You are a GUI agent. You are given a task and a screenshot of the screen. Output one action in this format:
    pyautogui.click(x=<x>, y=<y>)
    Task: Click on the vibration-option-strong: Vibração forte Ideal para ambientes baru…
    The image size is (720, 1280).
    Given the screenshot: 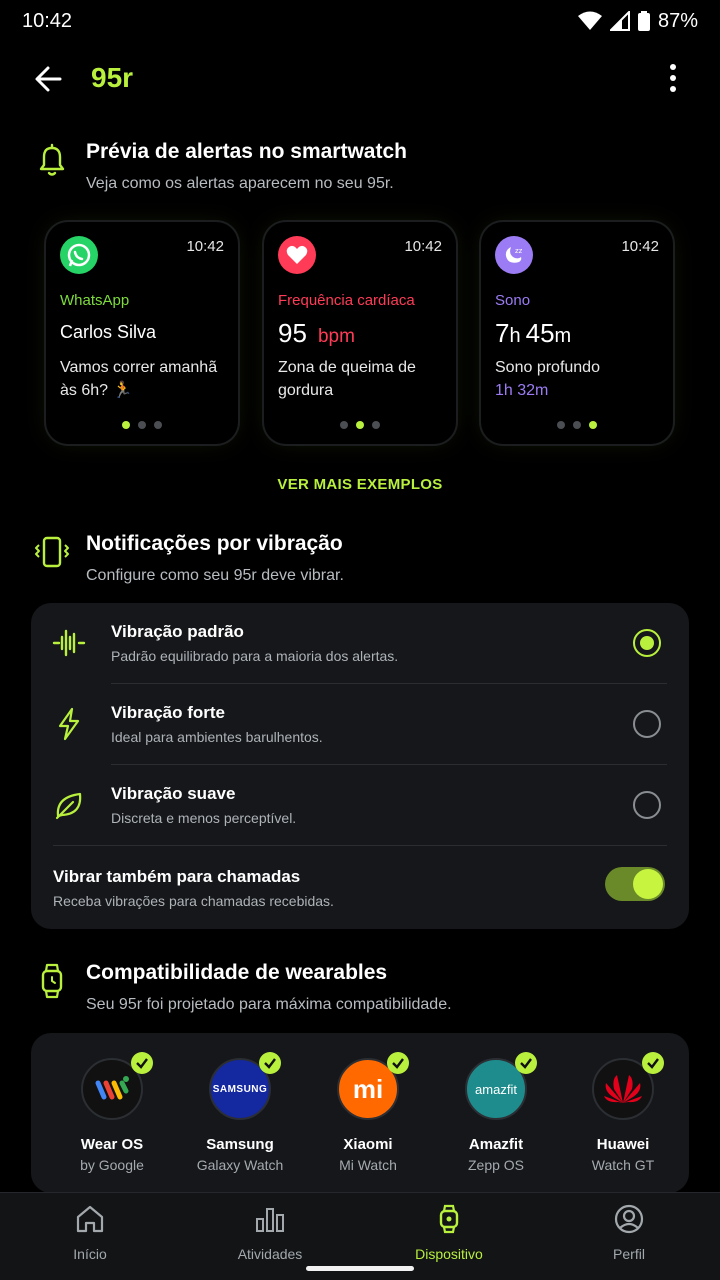 What is the action you would take?
    pyautogui.click(x=360, y=724)
    